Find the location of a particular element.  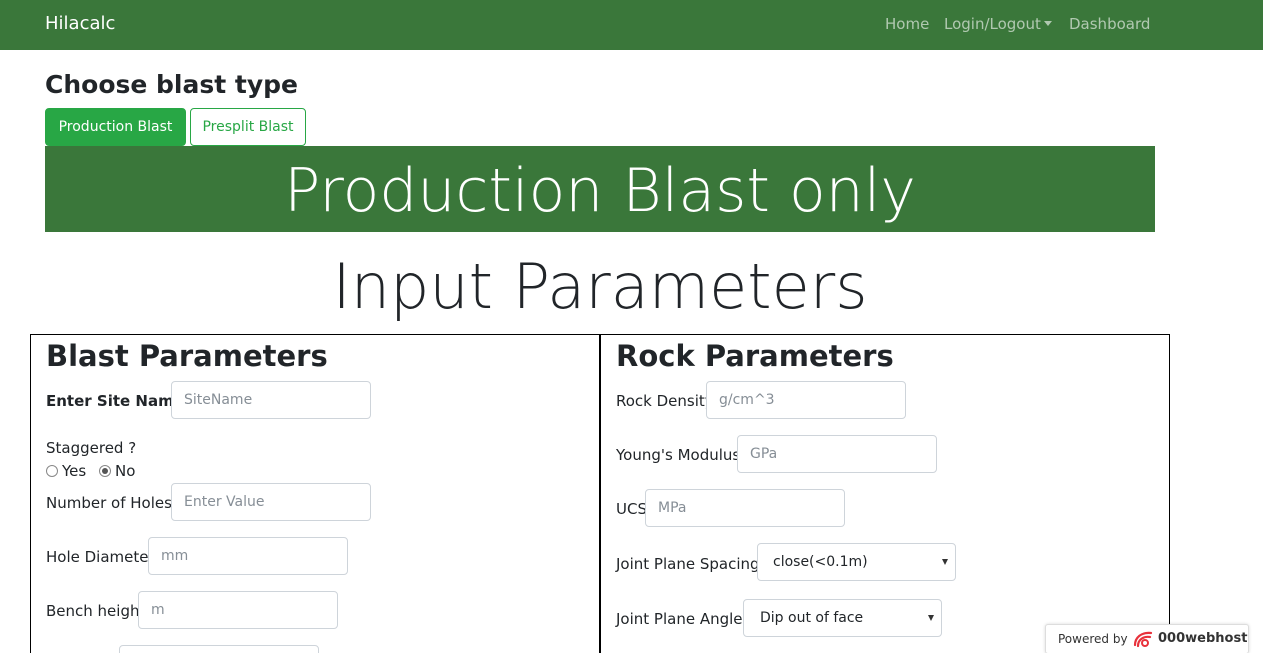

youngs-modulus-input: GPa is located at coordinates (837, 454).